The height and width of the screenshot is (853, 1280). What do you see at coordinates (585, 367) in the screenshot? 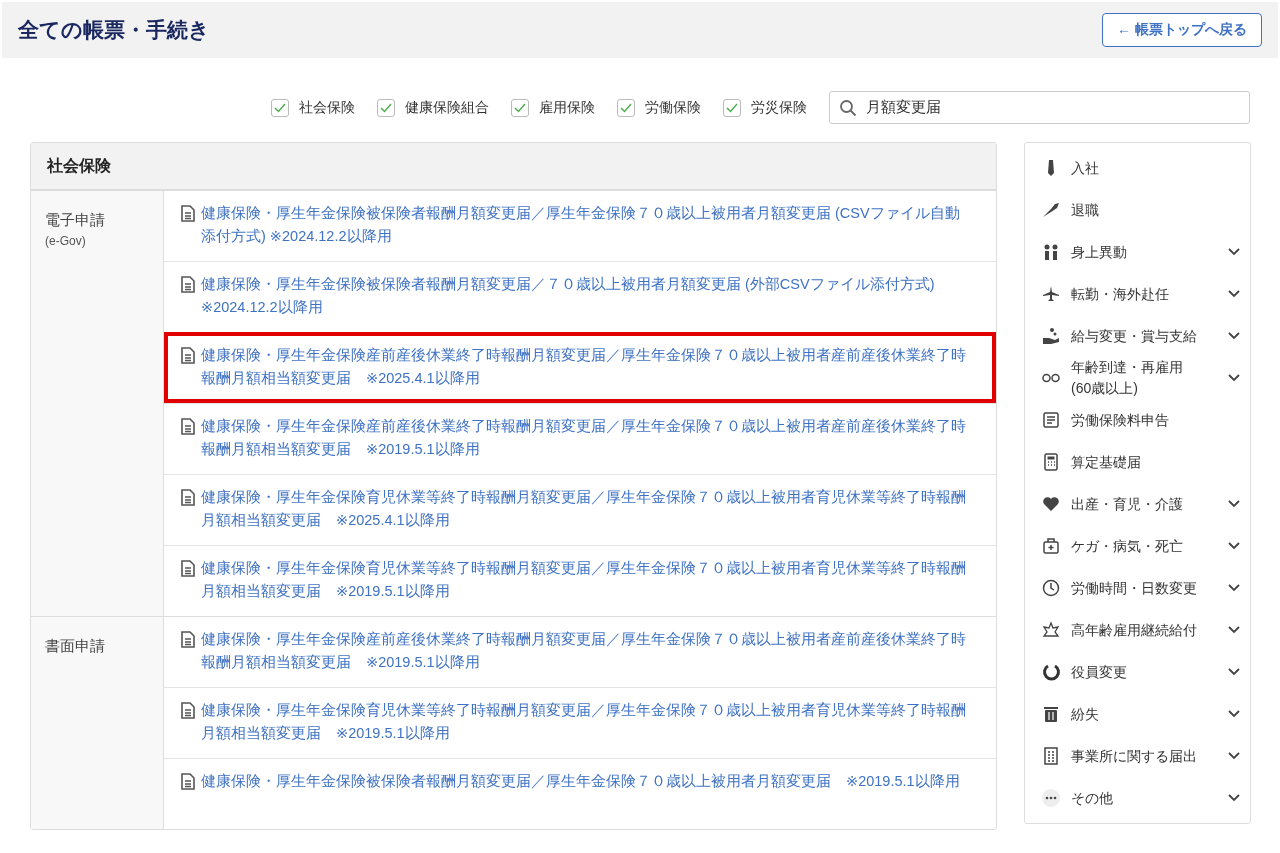
I see `form-link: 健康保険・厚生年金保険産前産後休業終了時報酬月額変更届／厚生年金保険７０歳以上被用者産前産後休業終了時報酬月額相当額変更届 ※2025.4.1以降用` at bounding box center [585, 367].